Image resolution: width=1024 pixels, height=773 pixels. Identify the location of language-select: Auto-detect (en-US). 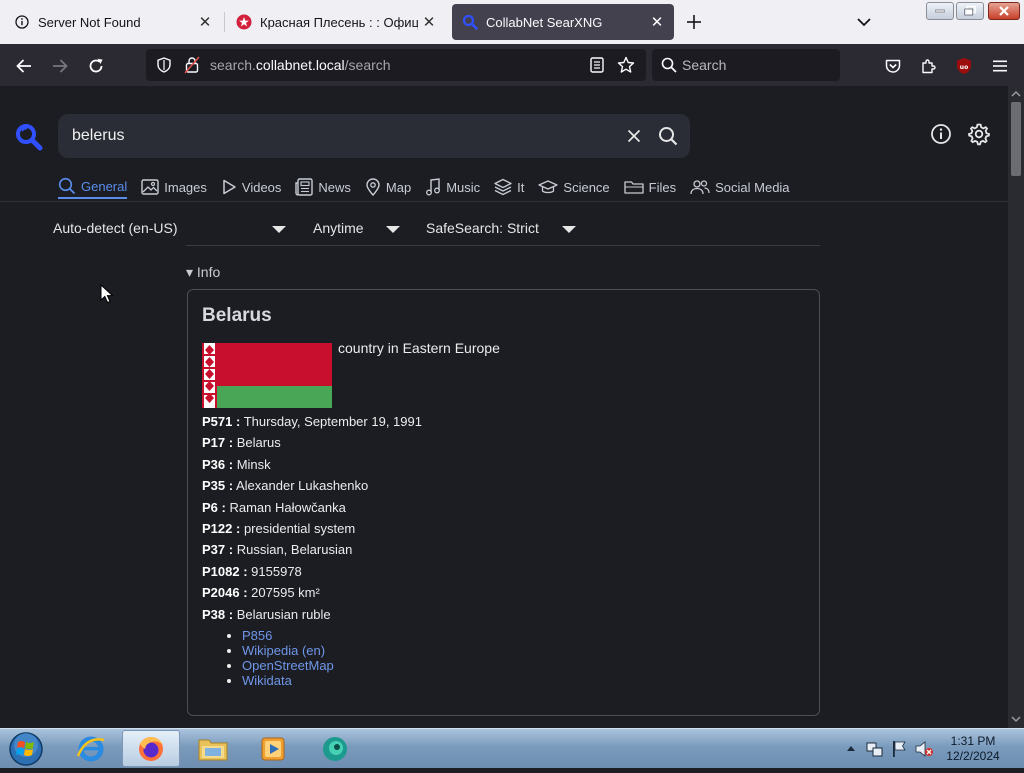
(172, 230).